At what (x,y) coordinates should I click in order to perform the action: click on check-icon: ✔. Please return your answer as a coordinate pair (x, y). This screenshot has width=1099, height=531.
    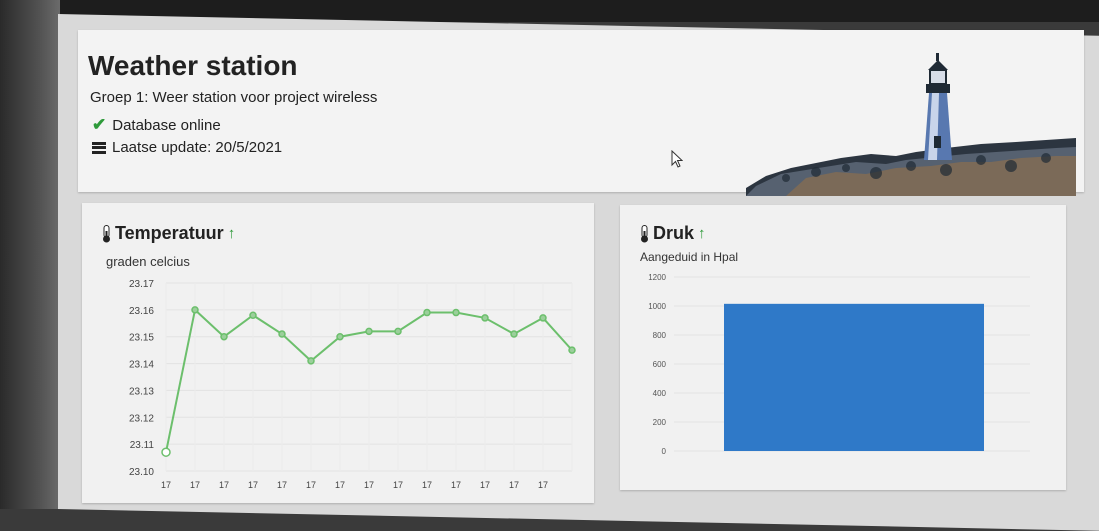
    Looking at the image, I should click on (99, 124).